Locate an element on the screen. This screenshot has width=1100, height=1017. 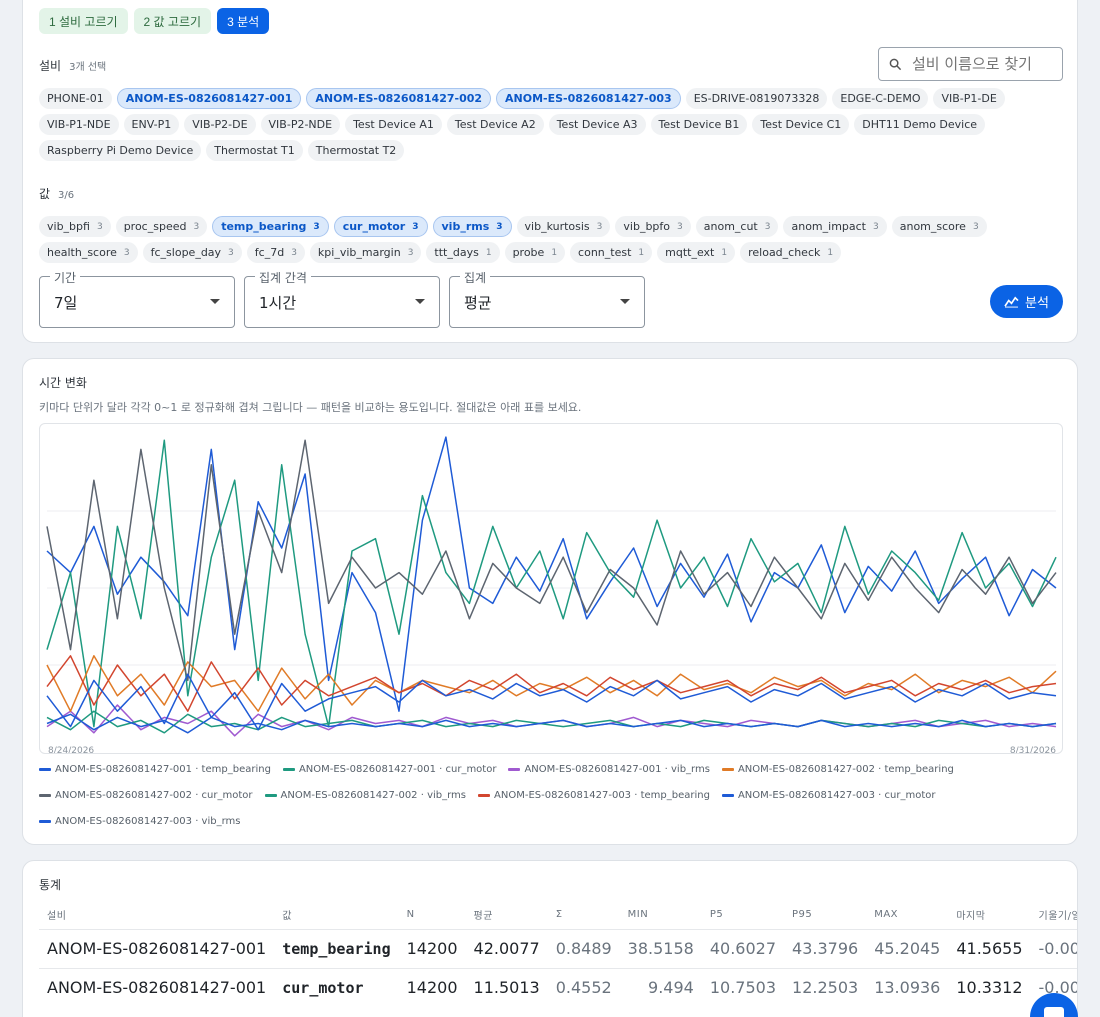
period-select: 기간 7일 is located at coordinates (137, 298).